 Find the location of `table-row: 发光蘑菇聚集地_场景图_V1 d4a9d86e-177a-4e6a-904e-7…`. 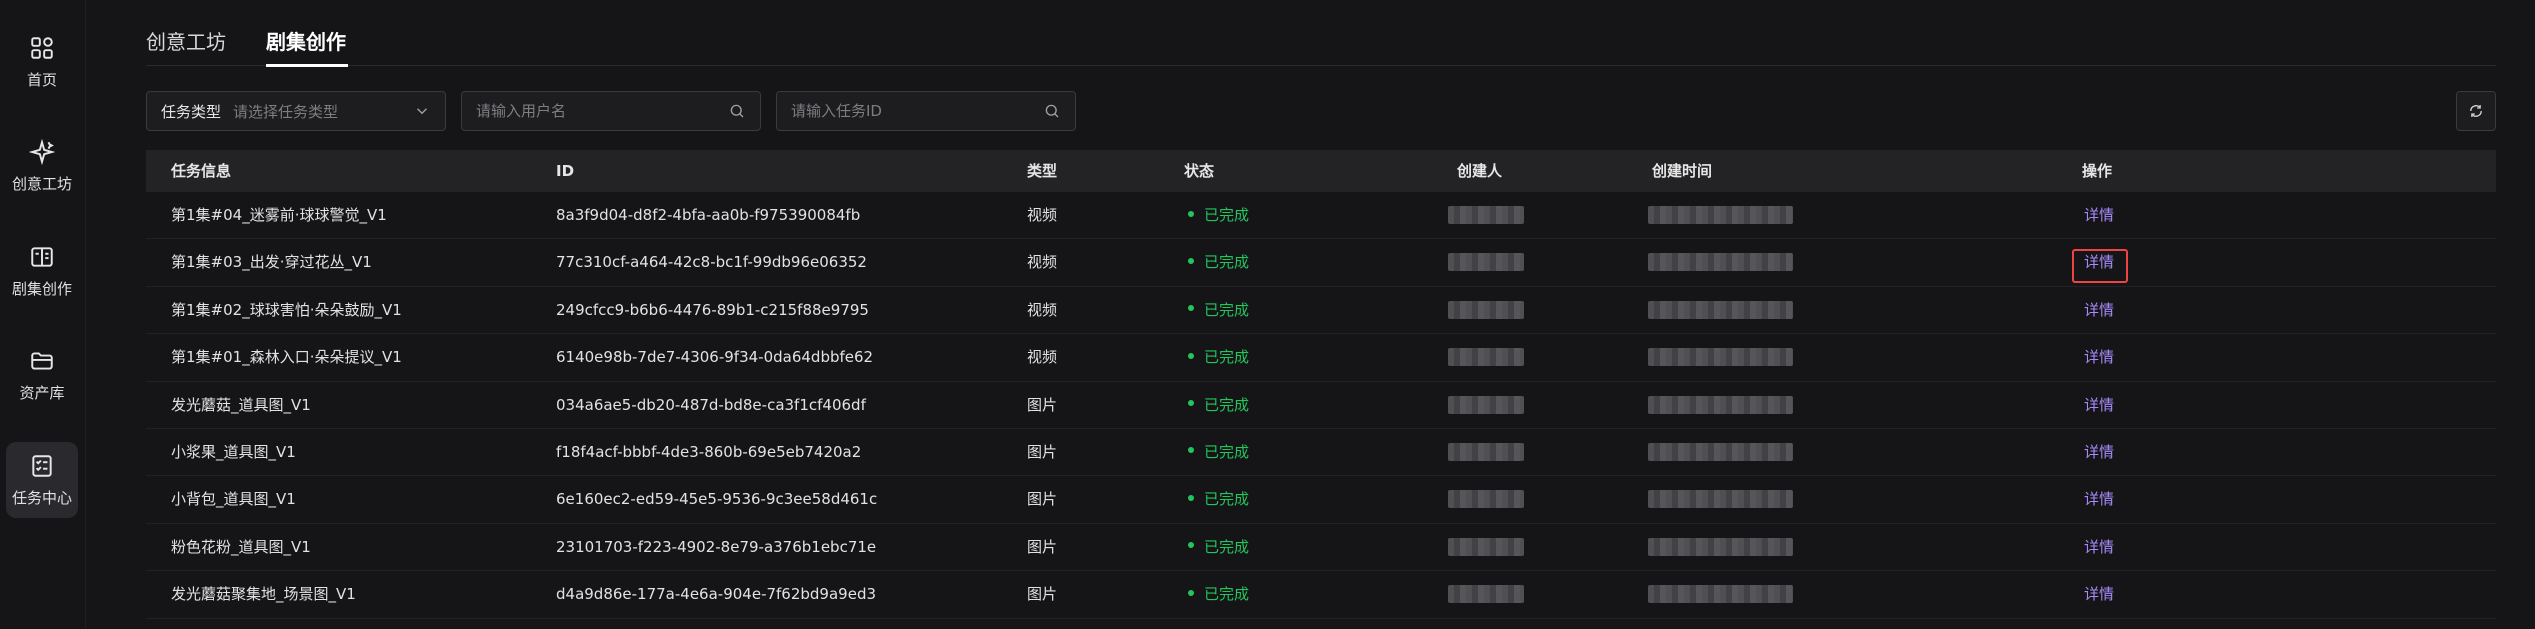

table-row: 发光蘑菇聚集地_场景图_V1 d4a9d86e-177a-4e6a-904e-7… is located at coordinates (1321, 595).